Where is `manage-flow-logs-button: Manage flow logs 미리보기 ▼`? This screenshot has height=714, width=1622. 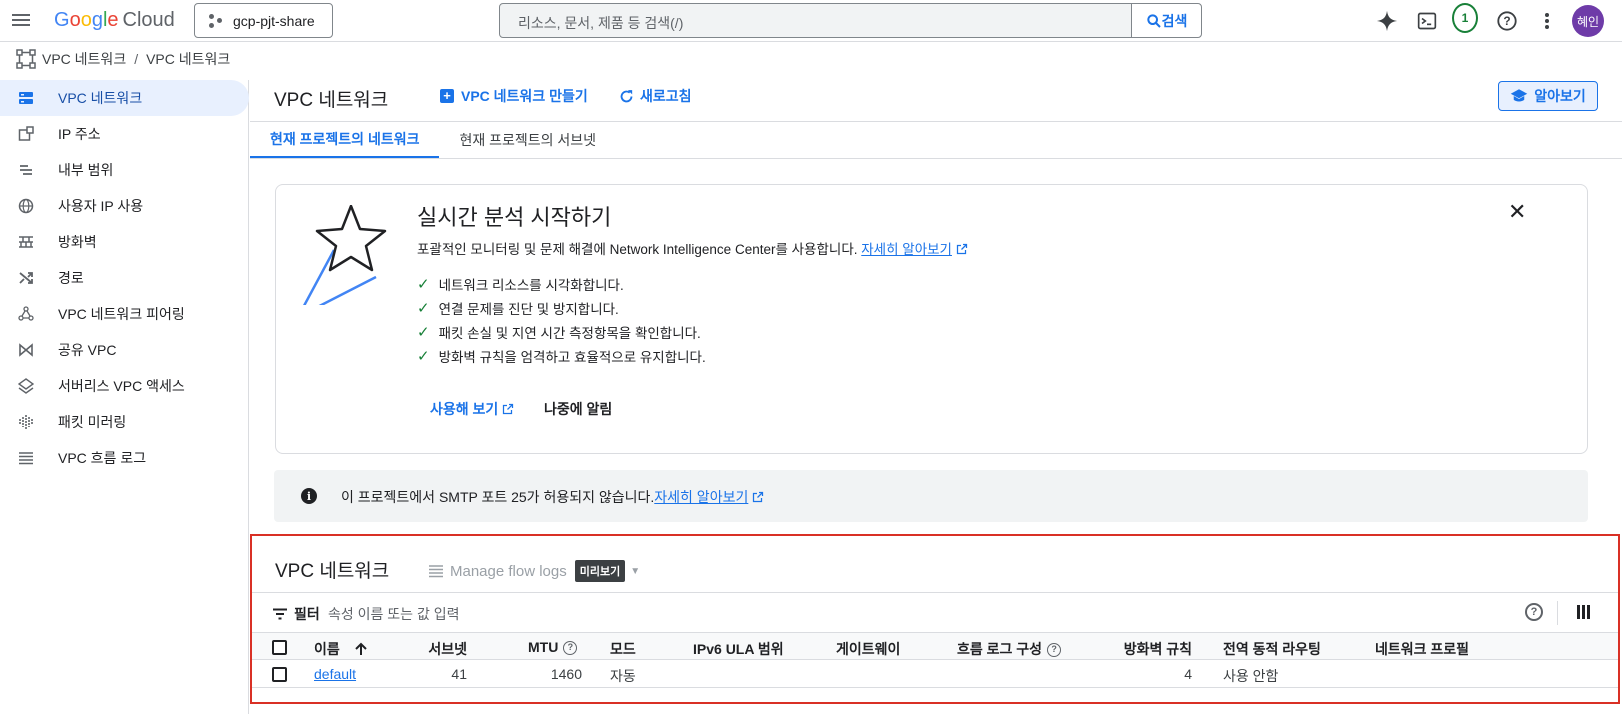
manage-flow-logs-button: Manage flow logs 미리보기 ▼ is located at coordinates (534, 571).